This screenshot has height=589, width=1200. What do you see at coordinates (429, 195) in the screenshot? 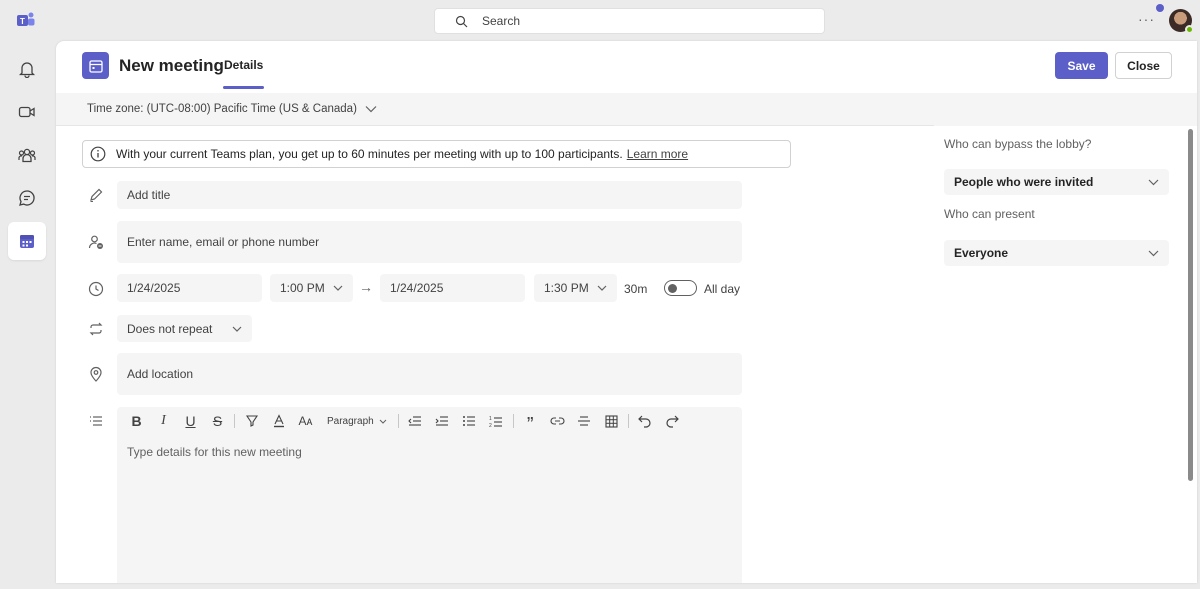
I see `title-input: Add title` at bounding box center [429, 195].